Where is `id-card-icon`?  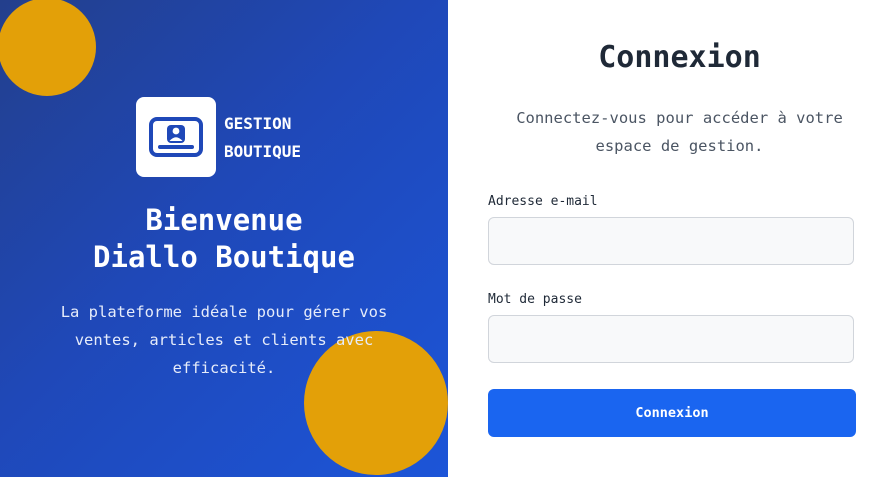 id-card-icon is located at coordinates (176, 137).